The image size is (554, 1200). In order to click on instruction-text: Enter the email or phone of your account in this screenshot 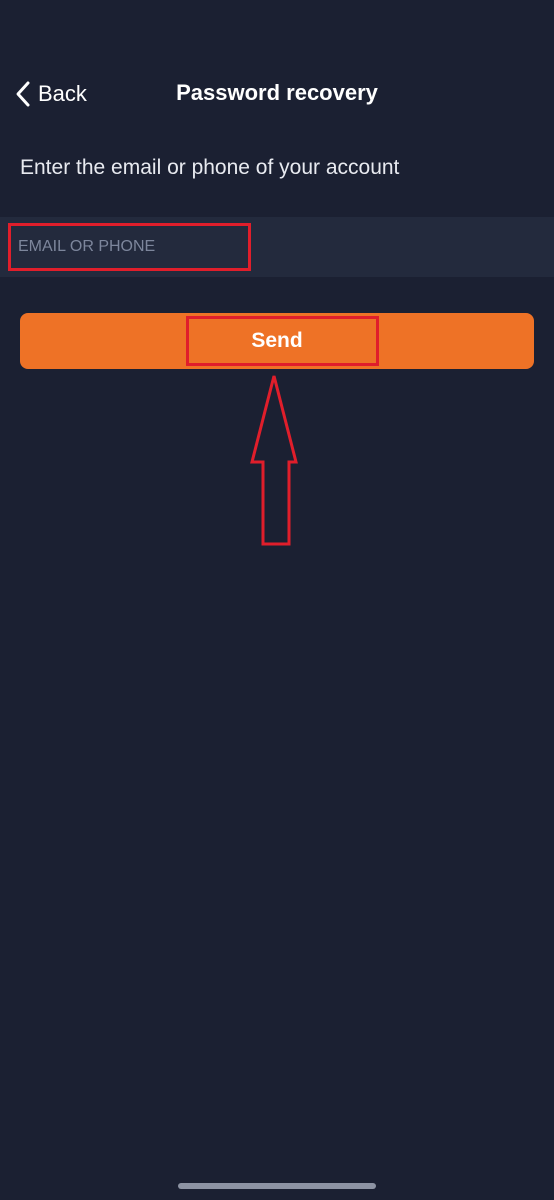, I will do `click(210, 167)`.